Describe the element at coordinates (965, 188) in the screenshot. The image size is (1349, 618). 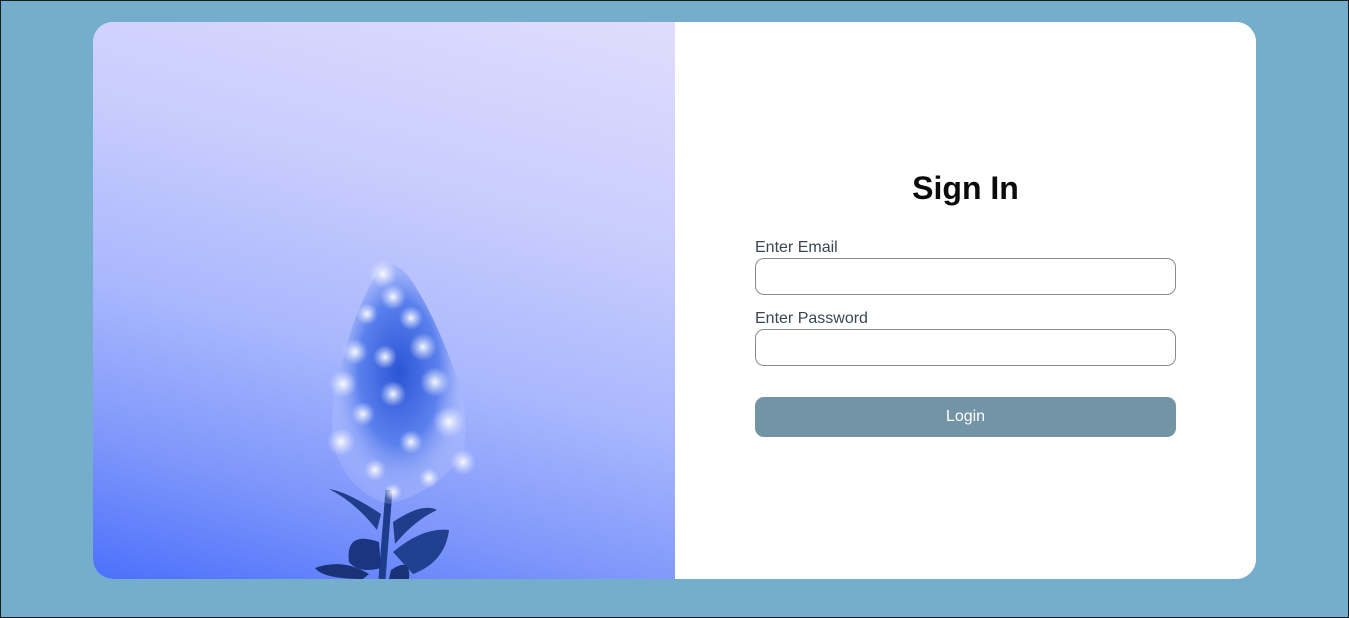
I see `page-title: Sign In` at that location.